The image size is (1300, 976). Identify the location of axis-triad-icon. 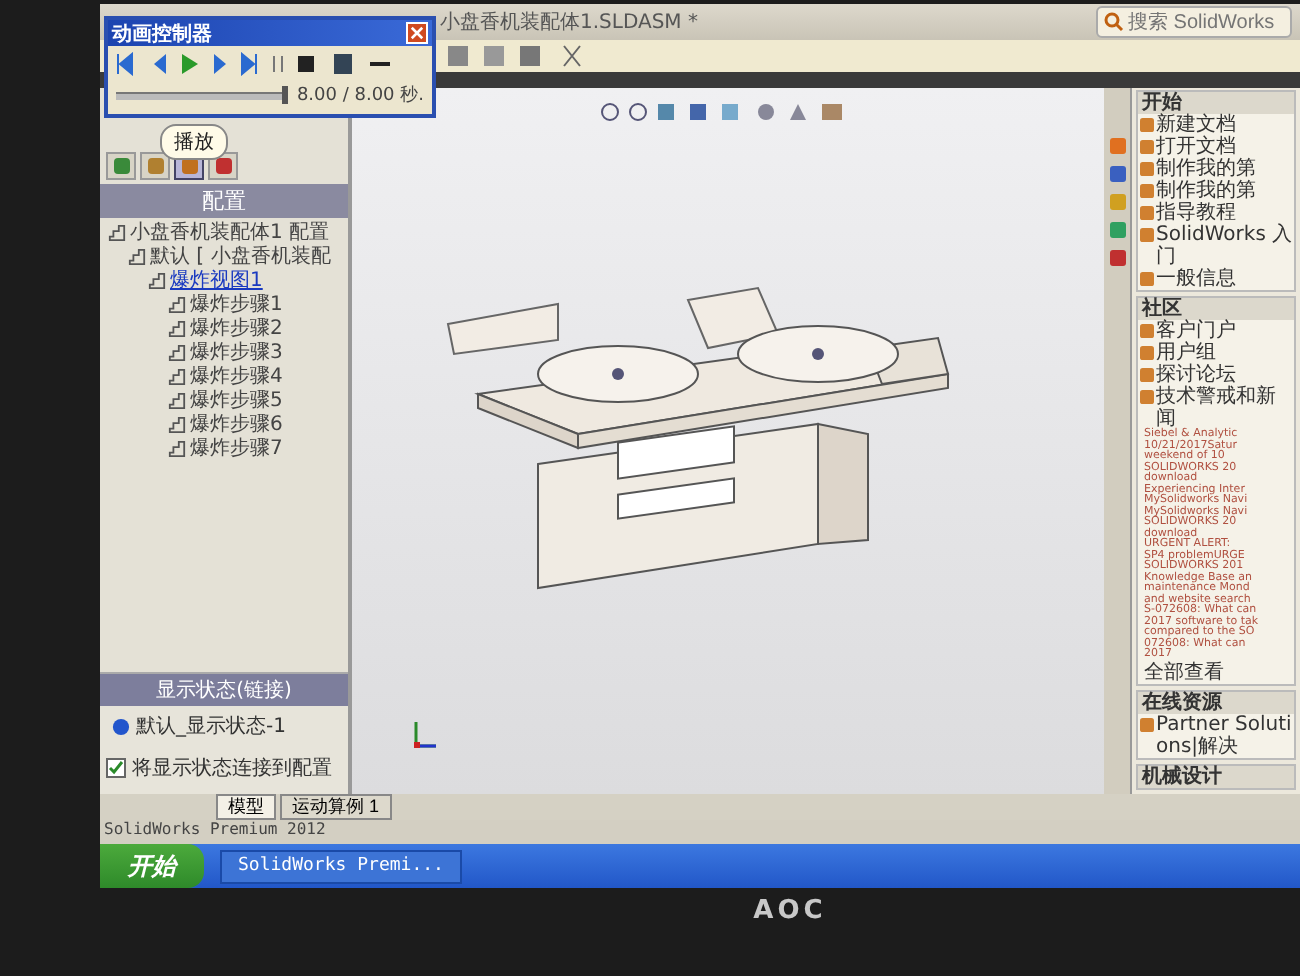
(424, 736).